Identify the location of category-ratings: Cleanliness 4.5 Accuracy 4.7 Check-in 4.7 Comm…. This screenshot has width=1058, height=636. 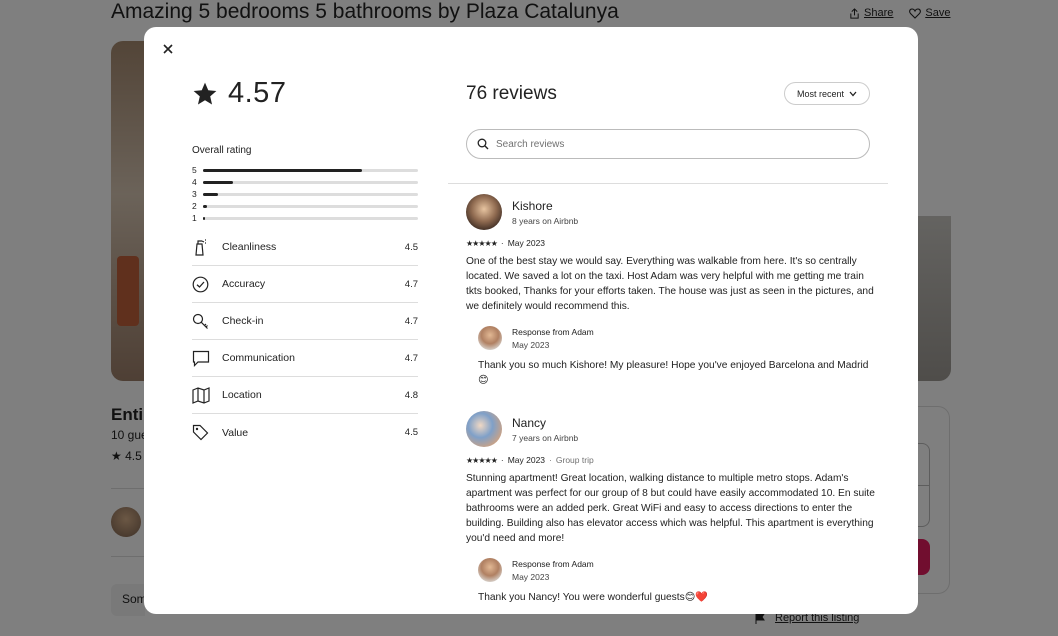
(305, 340).